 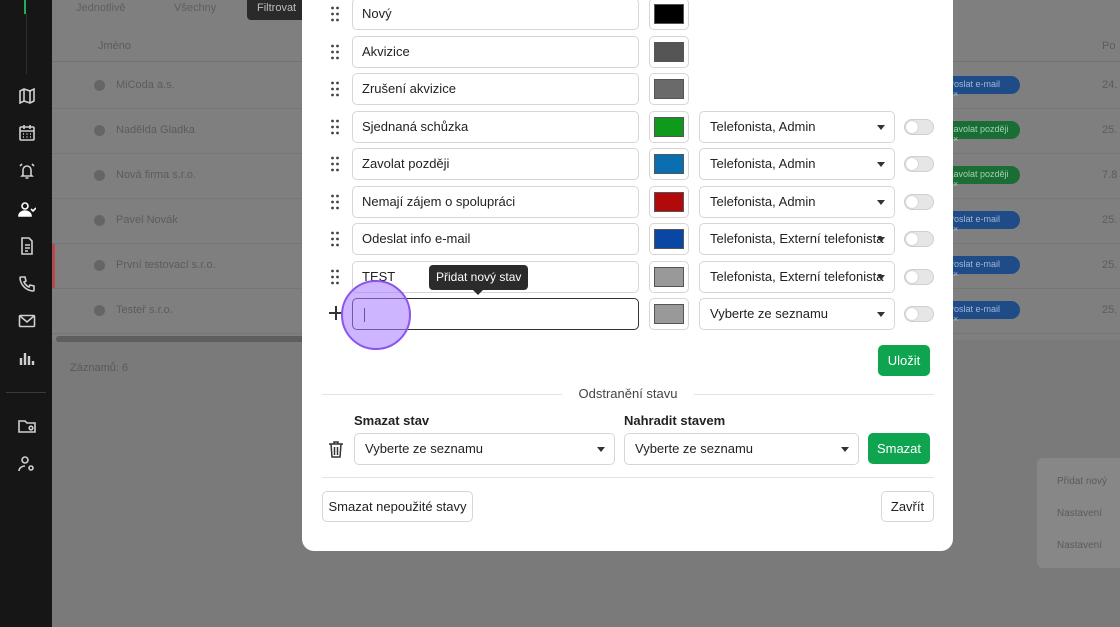 I want to click on document-icon, so click(x=27, y=246).